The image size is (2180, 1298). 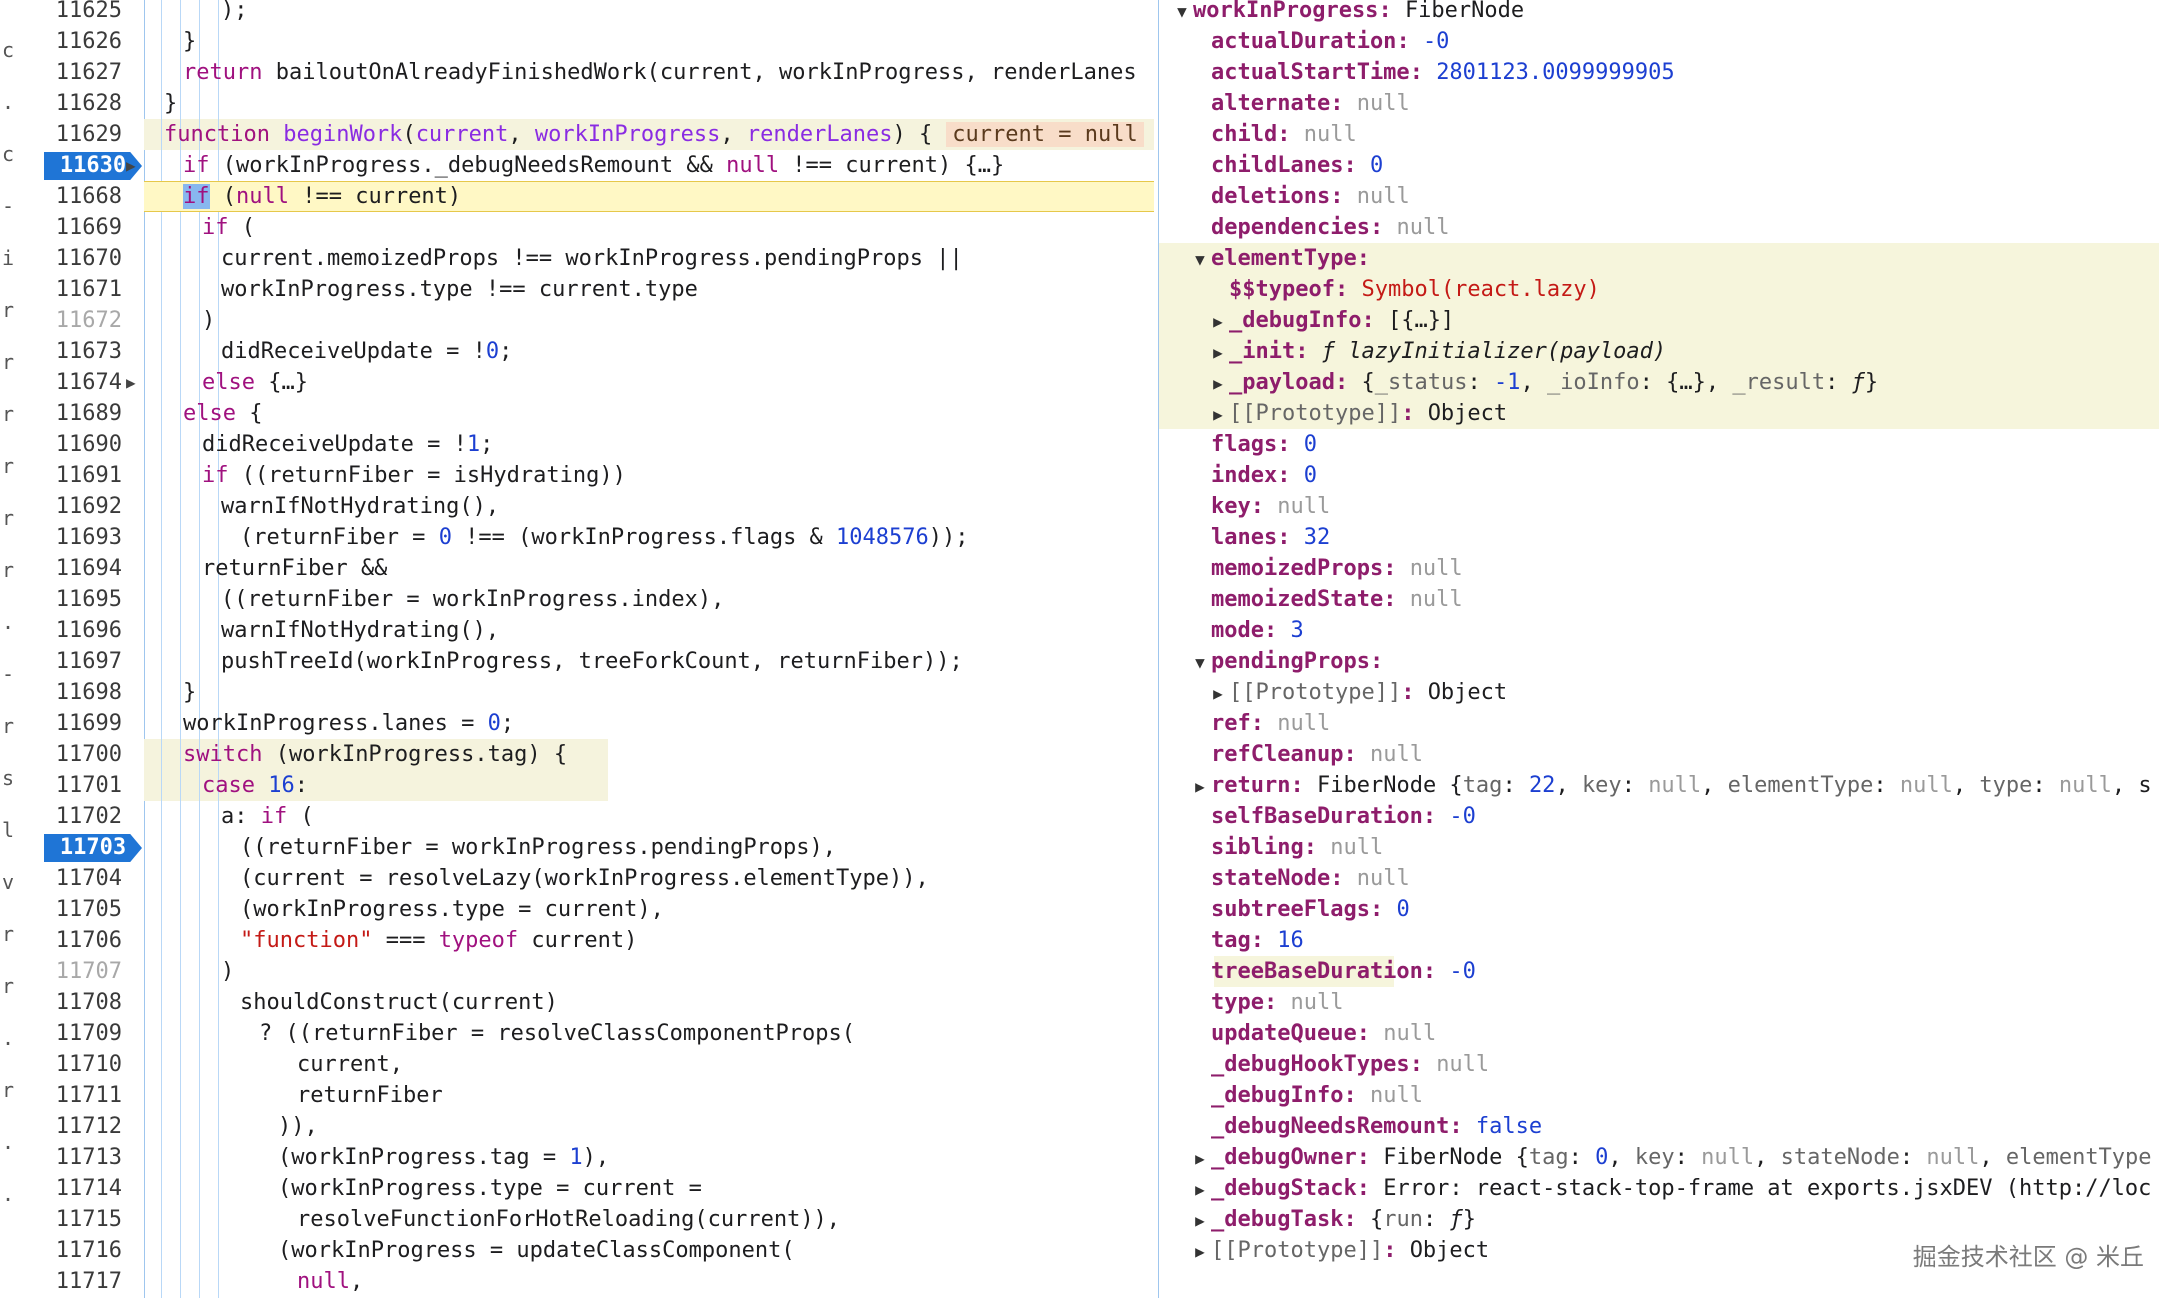 What do you see at coordinates (72, 940) in the screenshot?
I see `line-number: 11706` at bounding box center [72, 940].